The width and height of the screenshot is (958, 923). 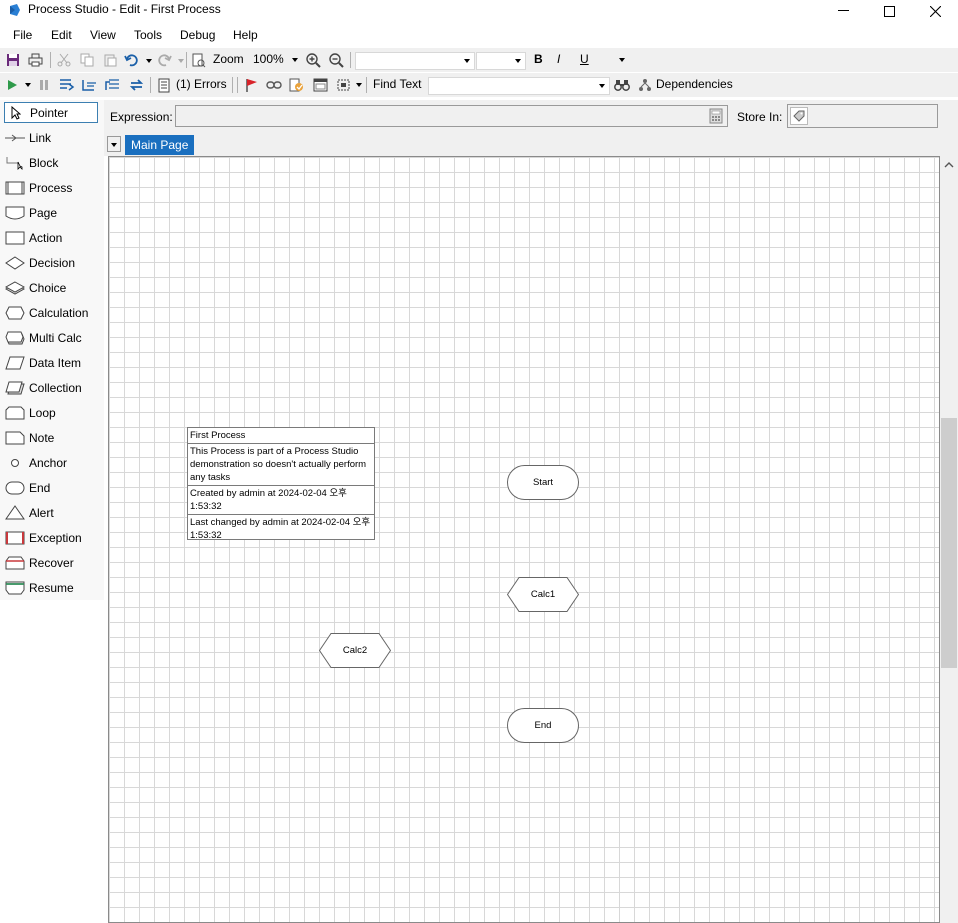 What do you see at coordinates (15, 287) in the screenshot?
I see `choice-icon` at bounding box center [15, 287].